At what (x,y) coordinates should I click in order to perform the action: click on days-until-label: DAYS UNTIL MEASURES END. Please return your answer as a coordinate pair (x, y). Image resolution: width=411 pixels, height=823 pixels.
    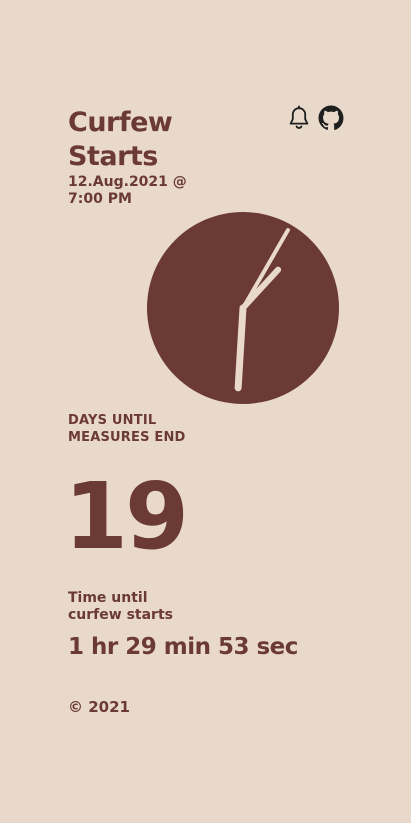
    Looking at the image, I should click on (127, 429).